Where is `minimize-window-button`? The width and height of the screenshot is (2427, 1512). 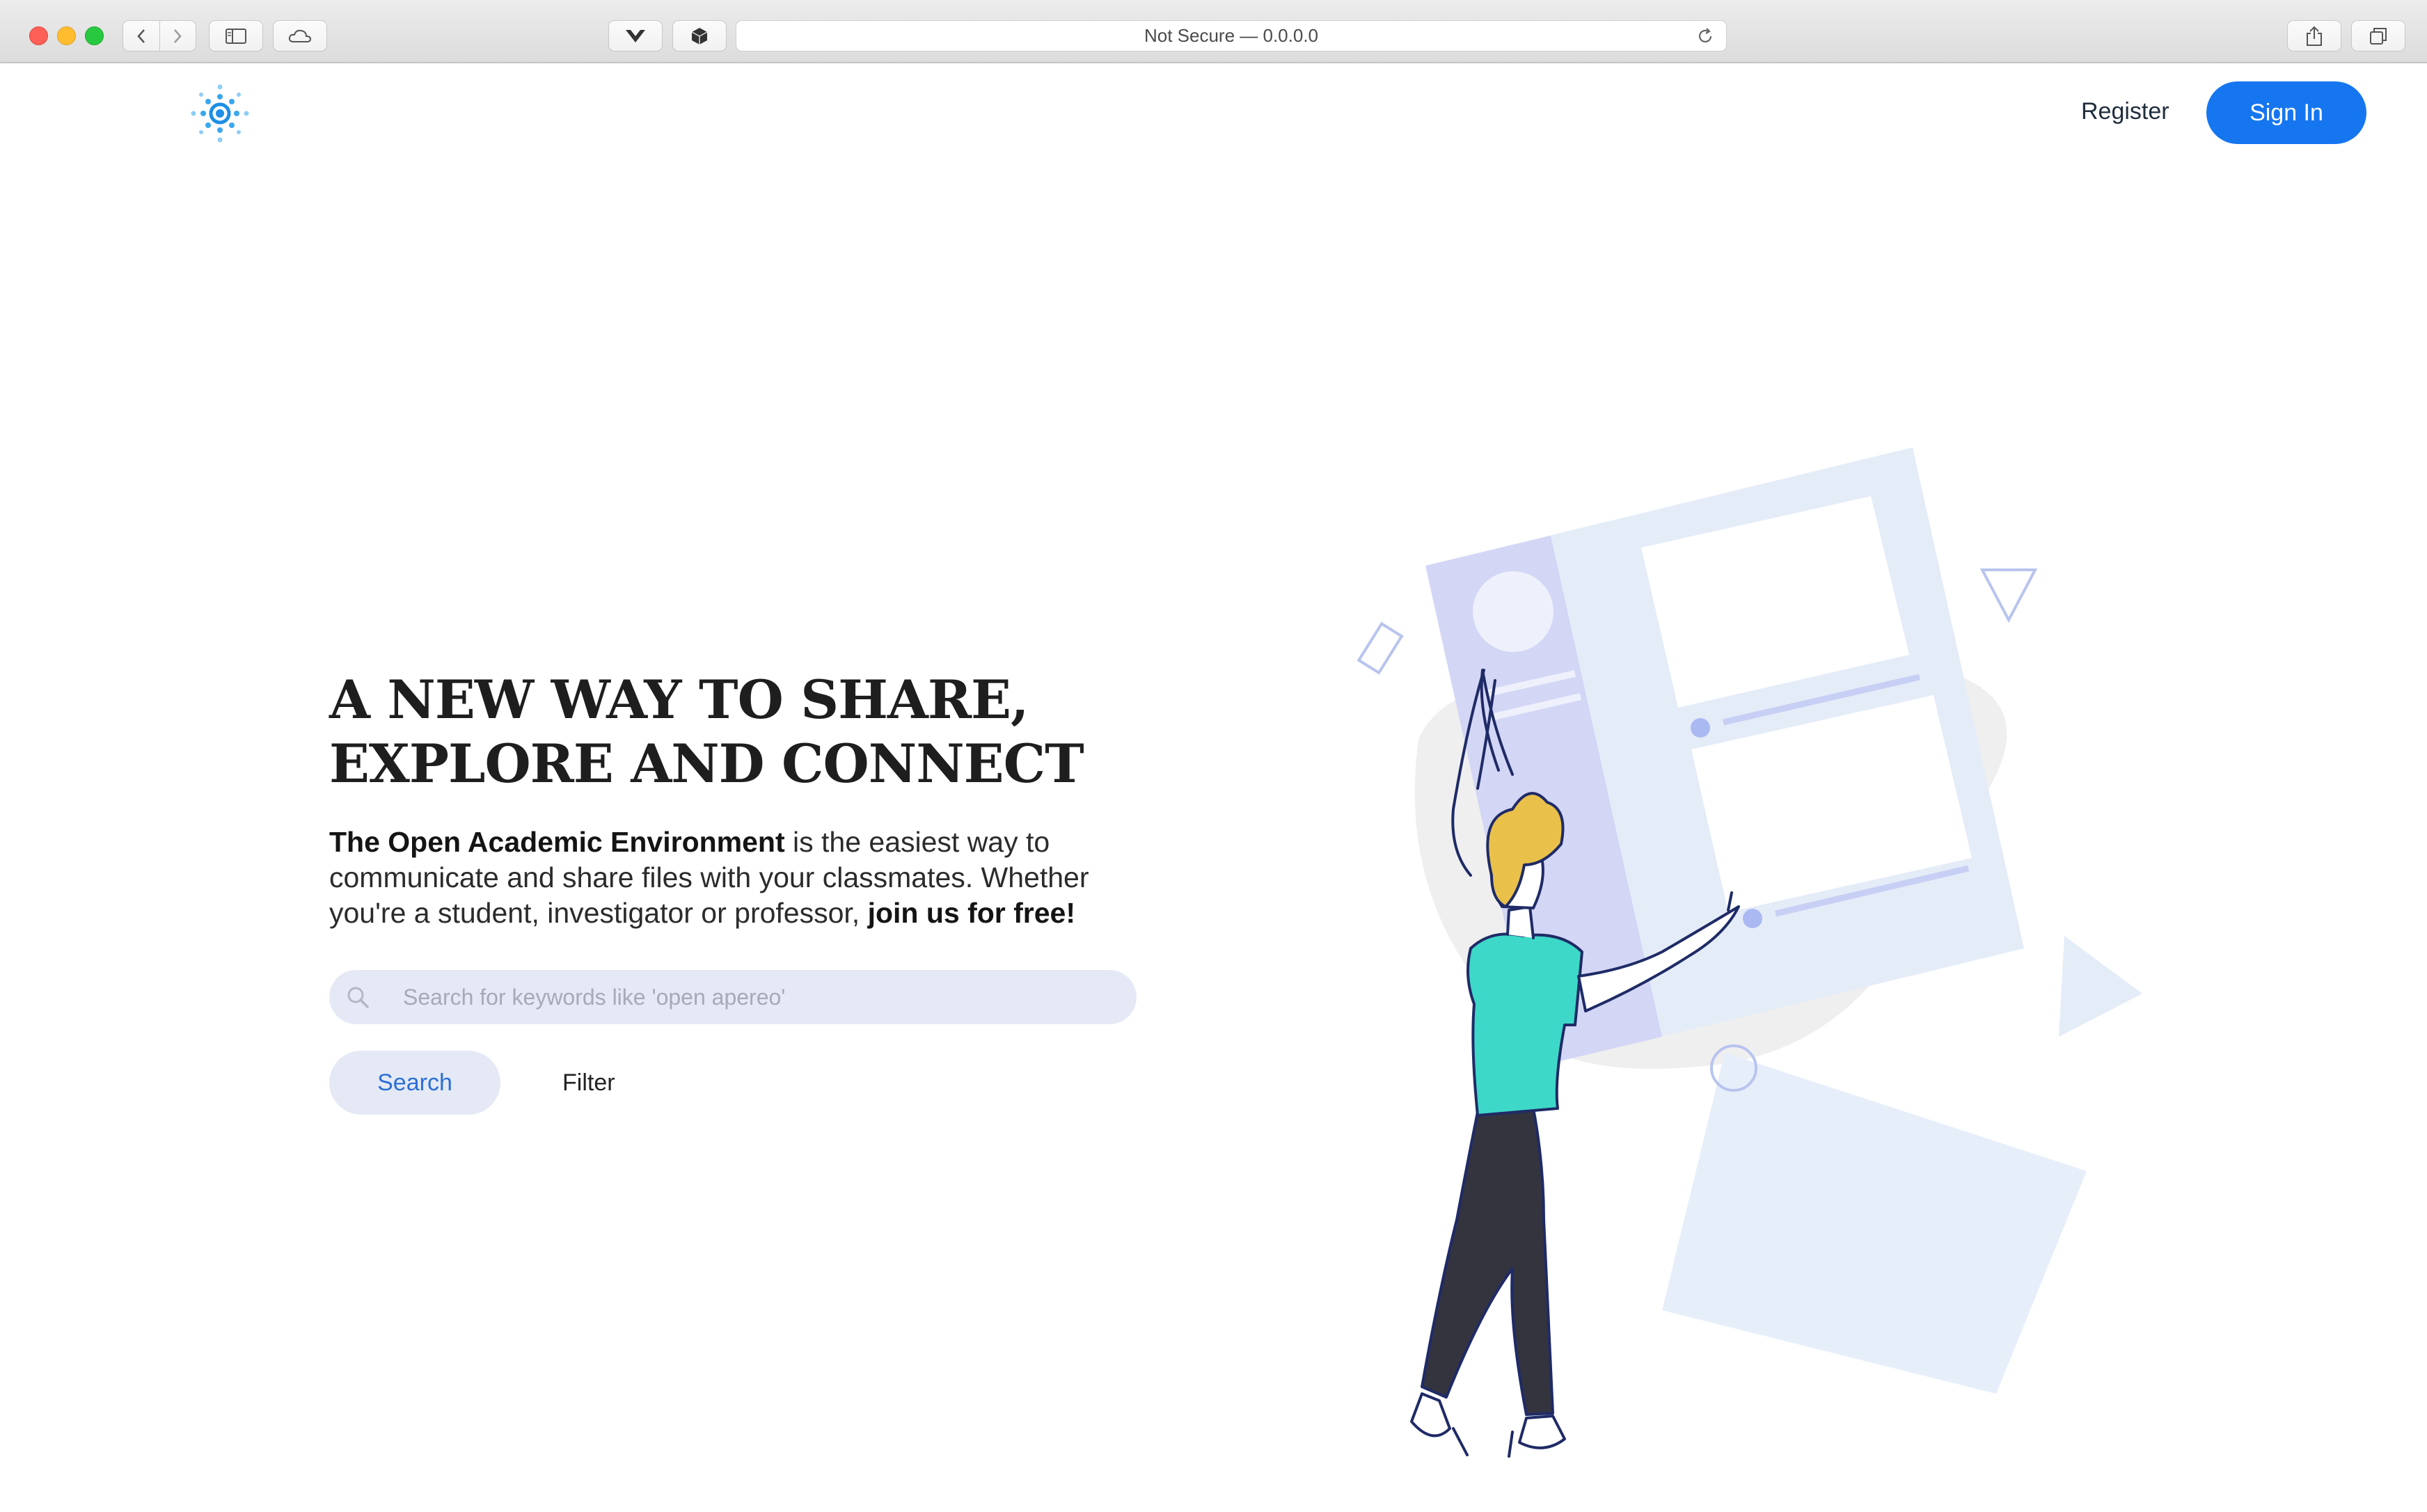 minimize-window-button is located at coordinates (66, 35).